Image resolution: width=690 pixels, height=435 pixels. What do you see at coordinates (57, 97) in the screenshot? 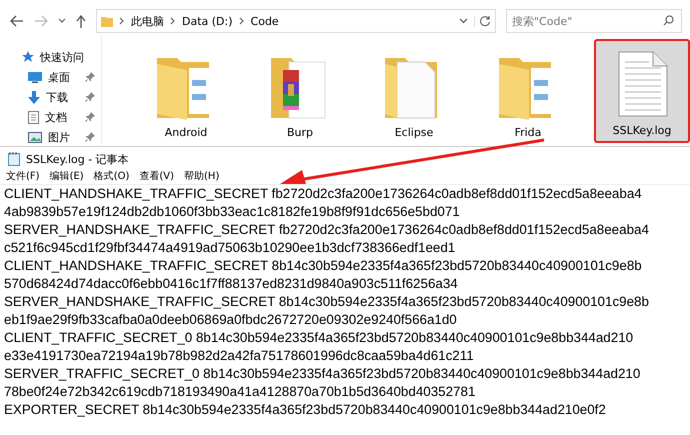
I see `sidebar-item: 下载` at bounding box center [57, 97].